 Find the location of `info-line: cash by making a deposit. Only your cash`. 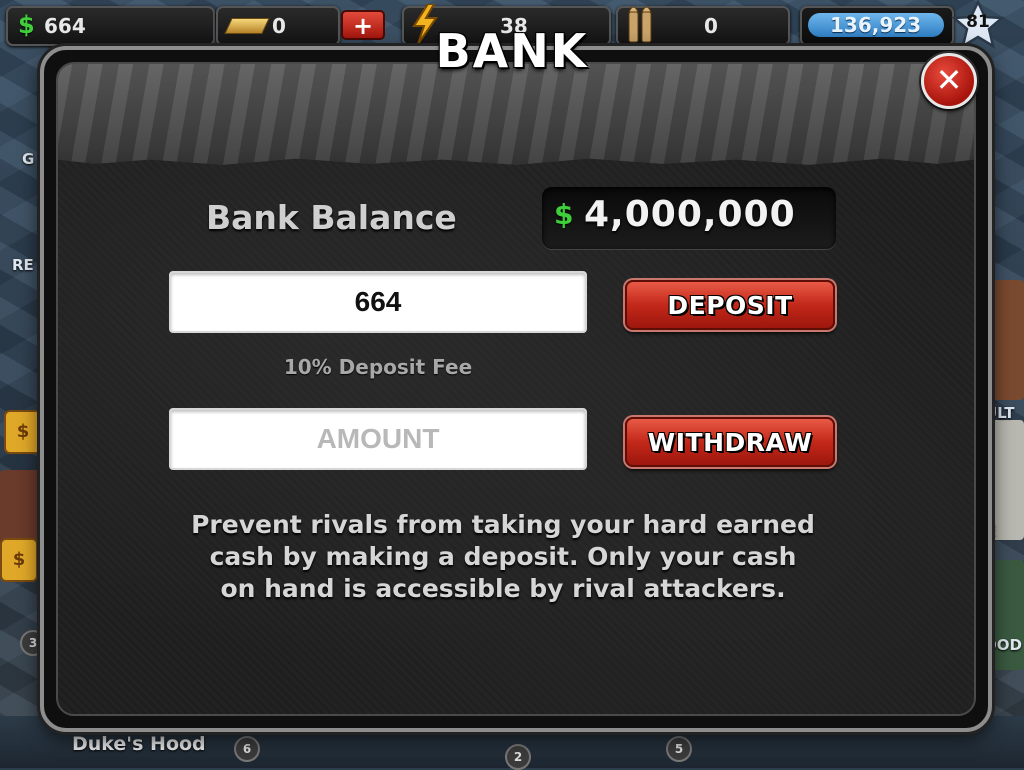

info-line: cash by making a deposit. Only your cash is located at coordinates (503, 556).